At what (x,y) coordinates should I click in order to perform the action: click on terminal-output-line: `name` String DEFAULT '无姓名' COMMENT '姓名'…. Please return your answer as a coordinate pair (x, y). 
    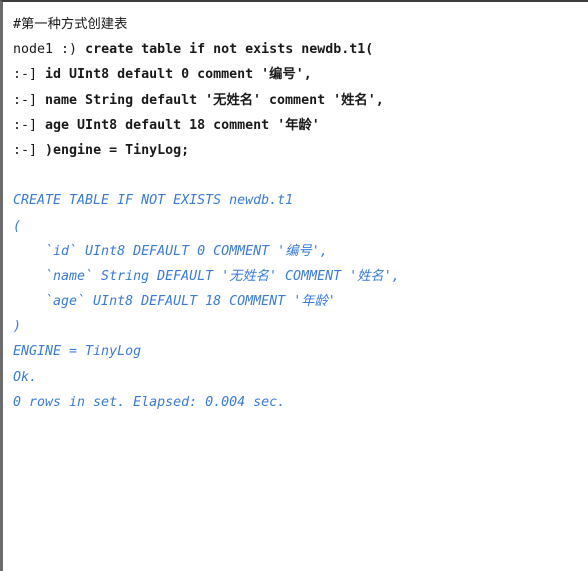
    Looking at the image, I should click on (206, 276).